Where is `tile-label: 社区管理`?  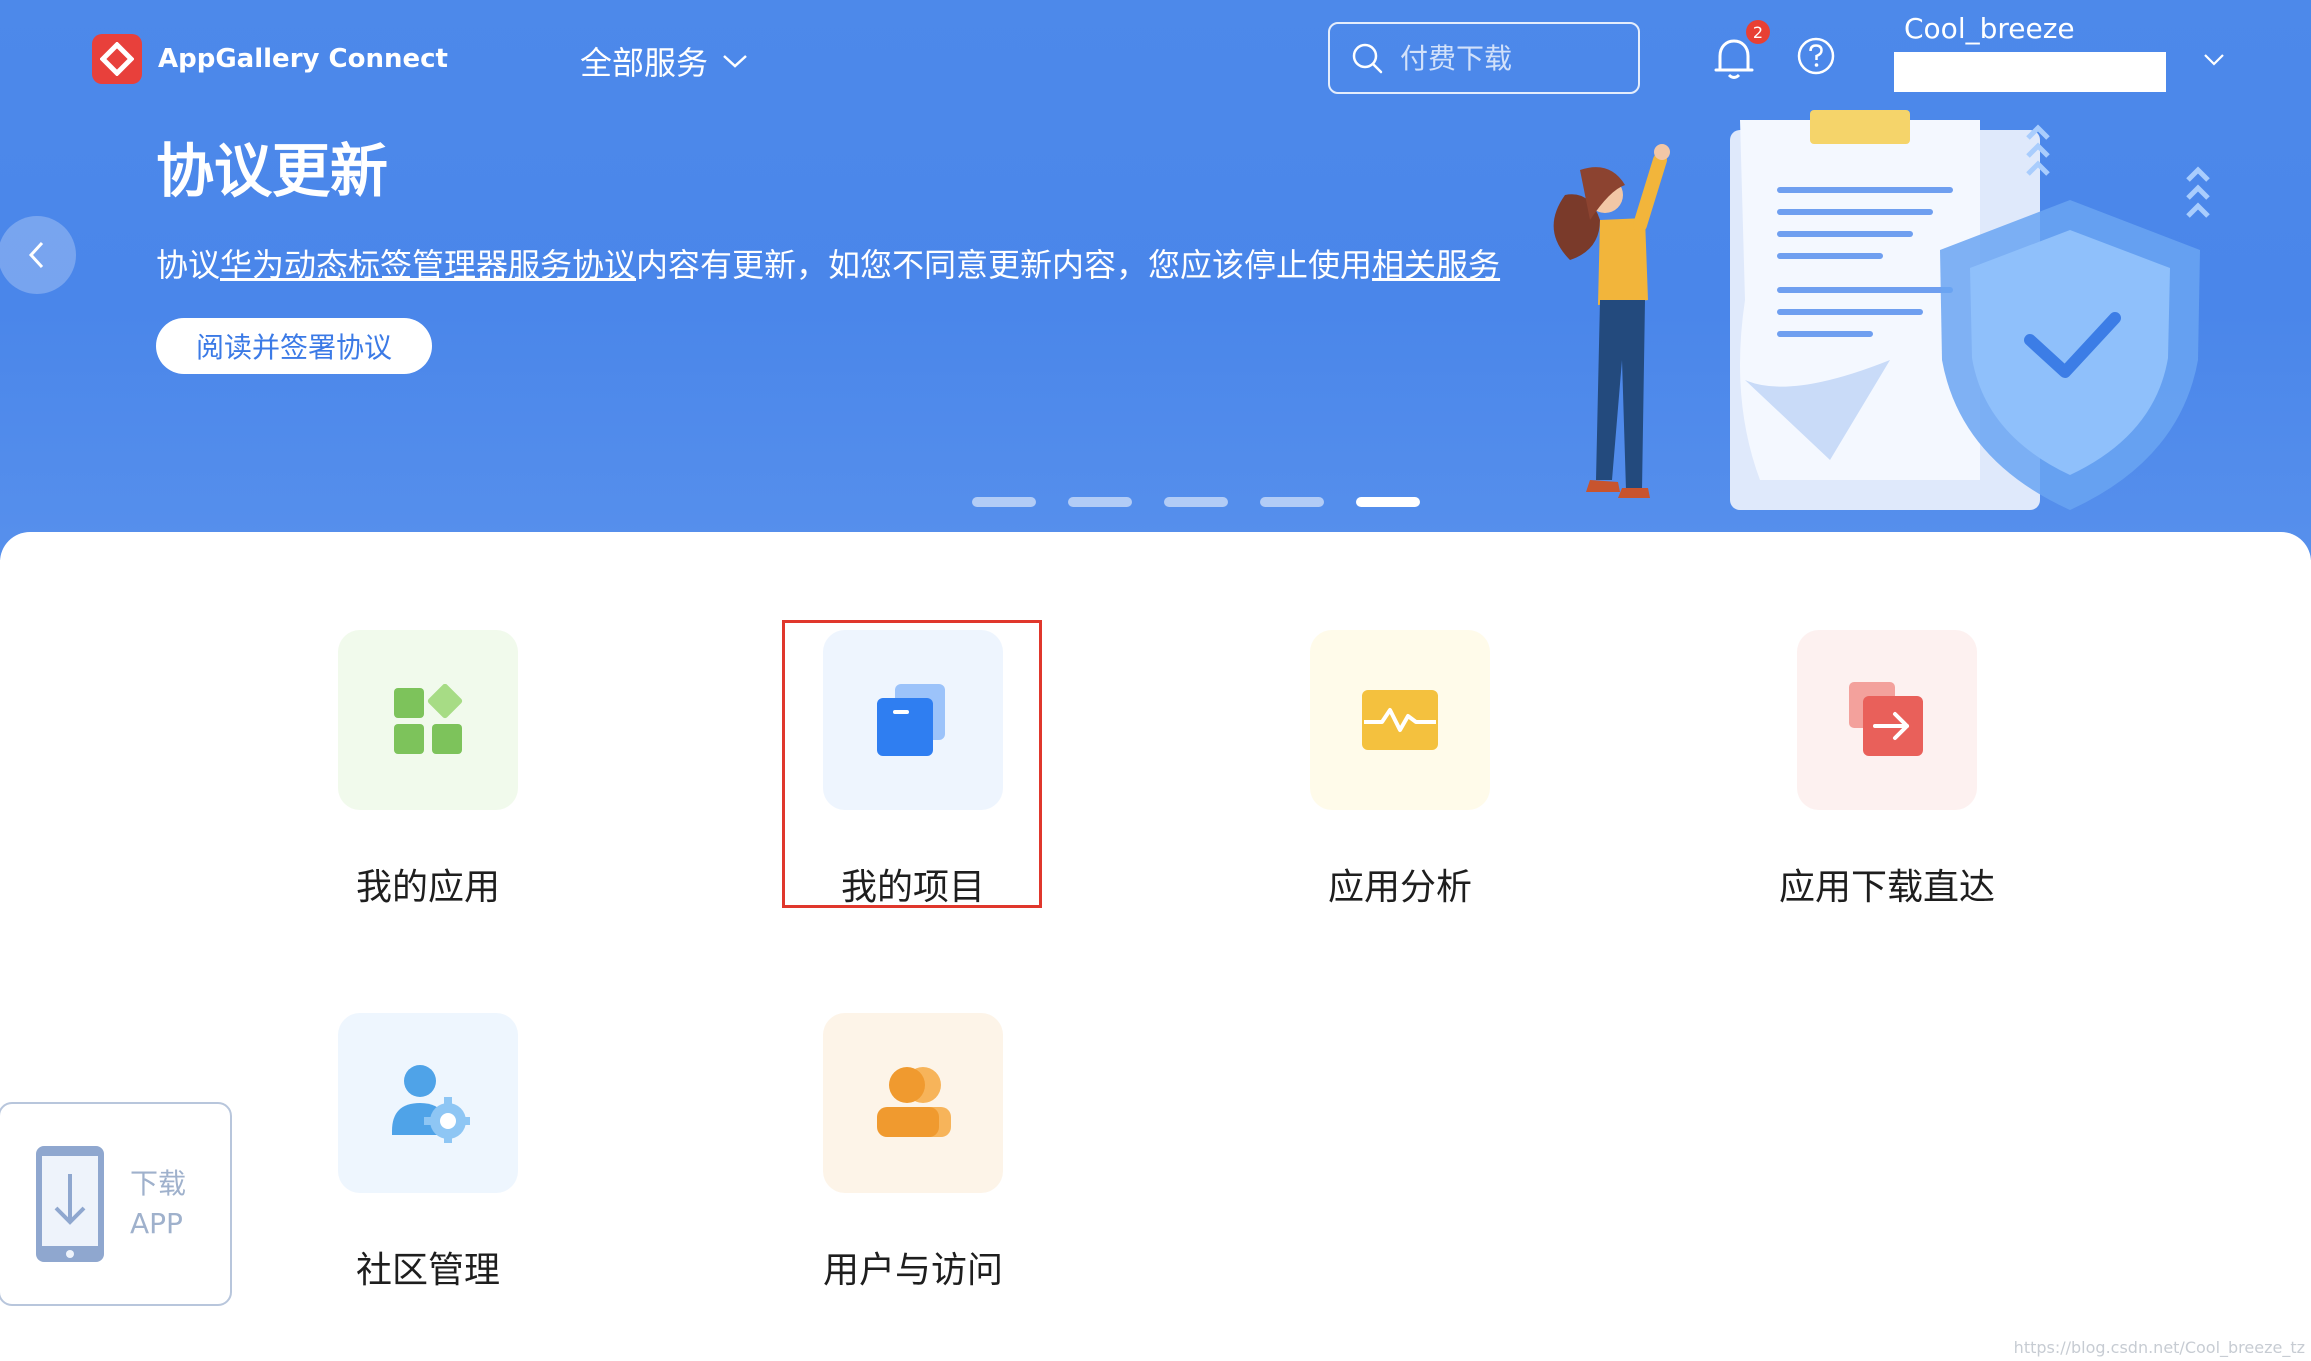 tile-label: 社区管理 is located at coordinates (427, 1270).